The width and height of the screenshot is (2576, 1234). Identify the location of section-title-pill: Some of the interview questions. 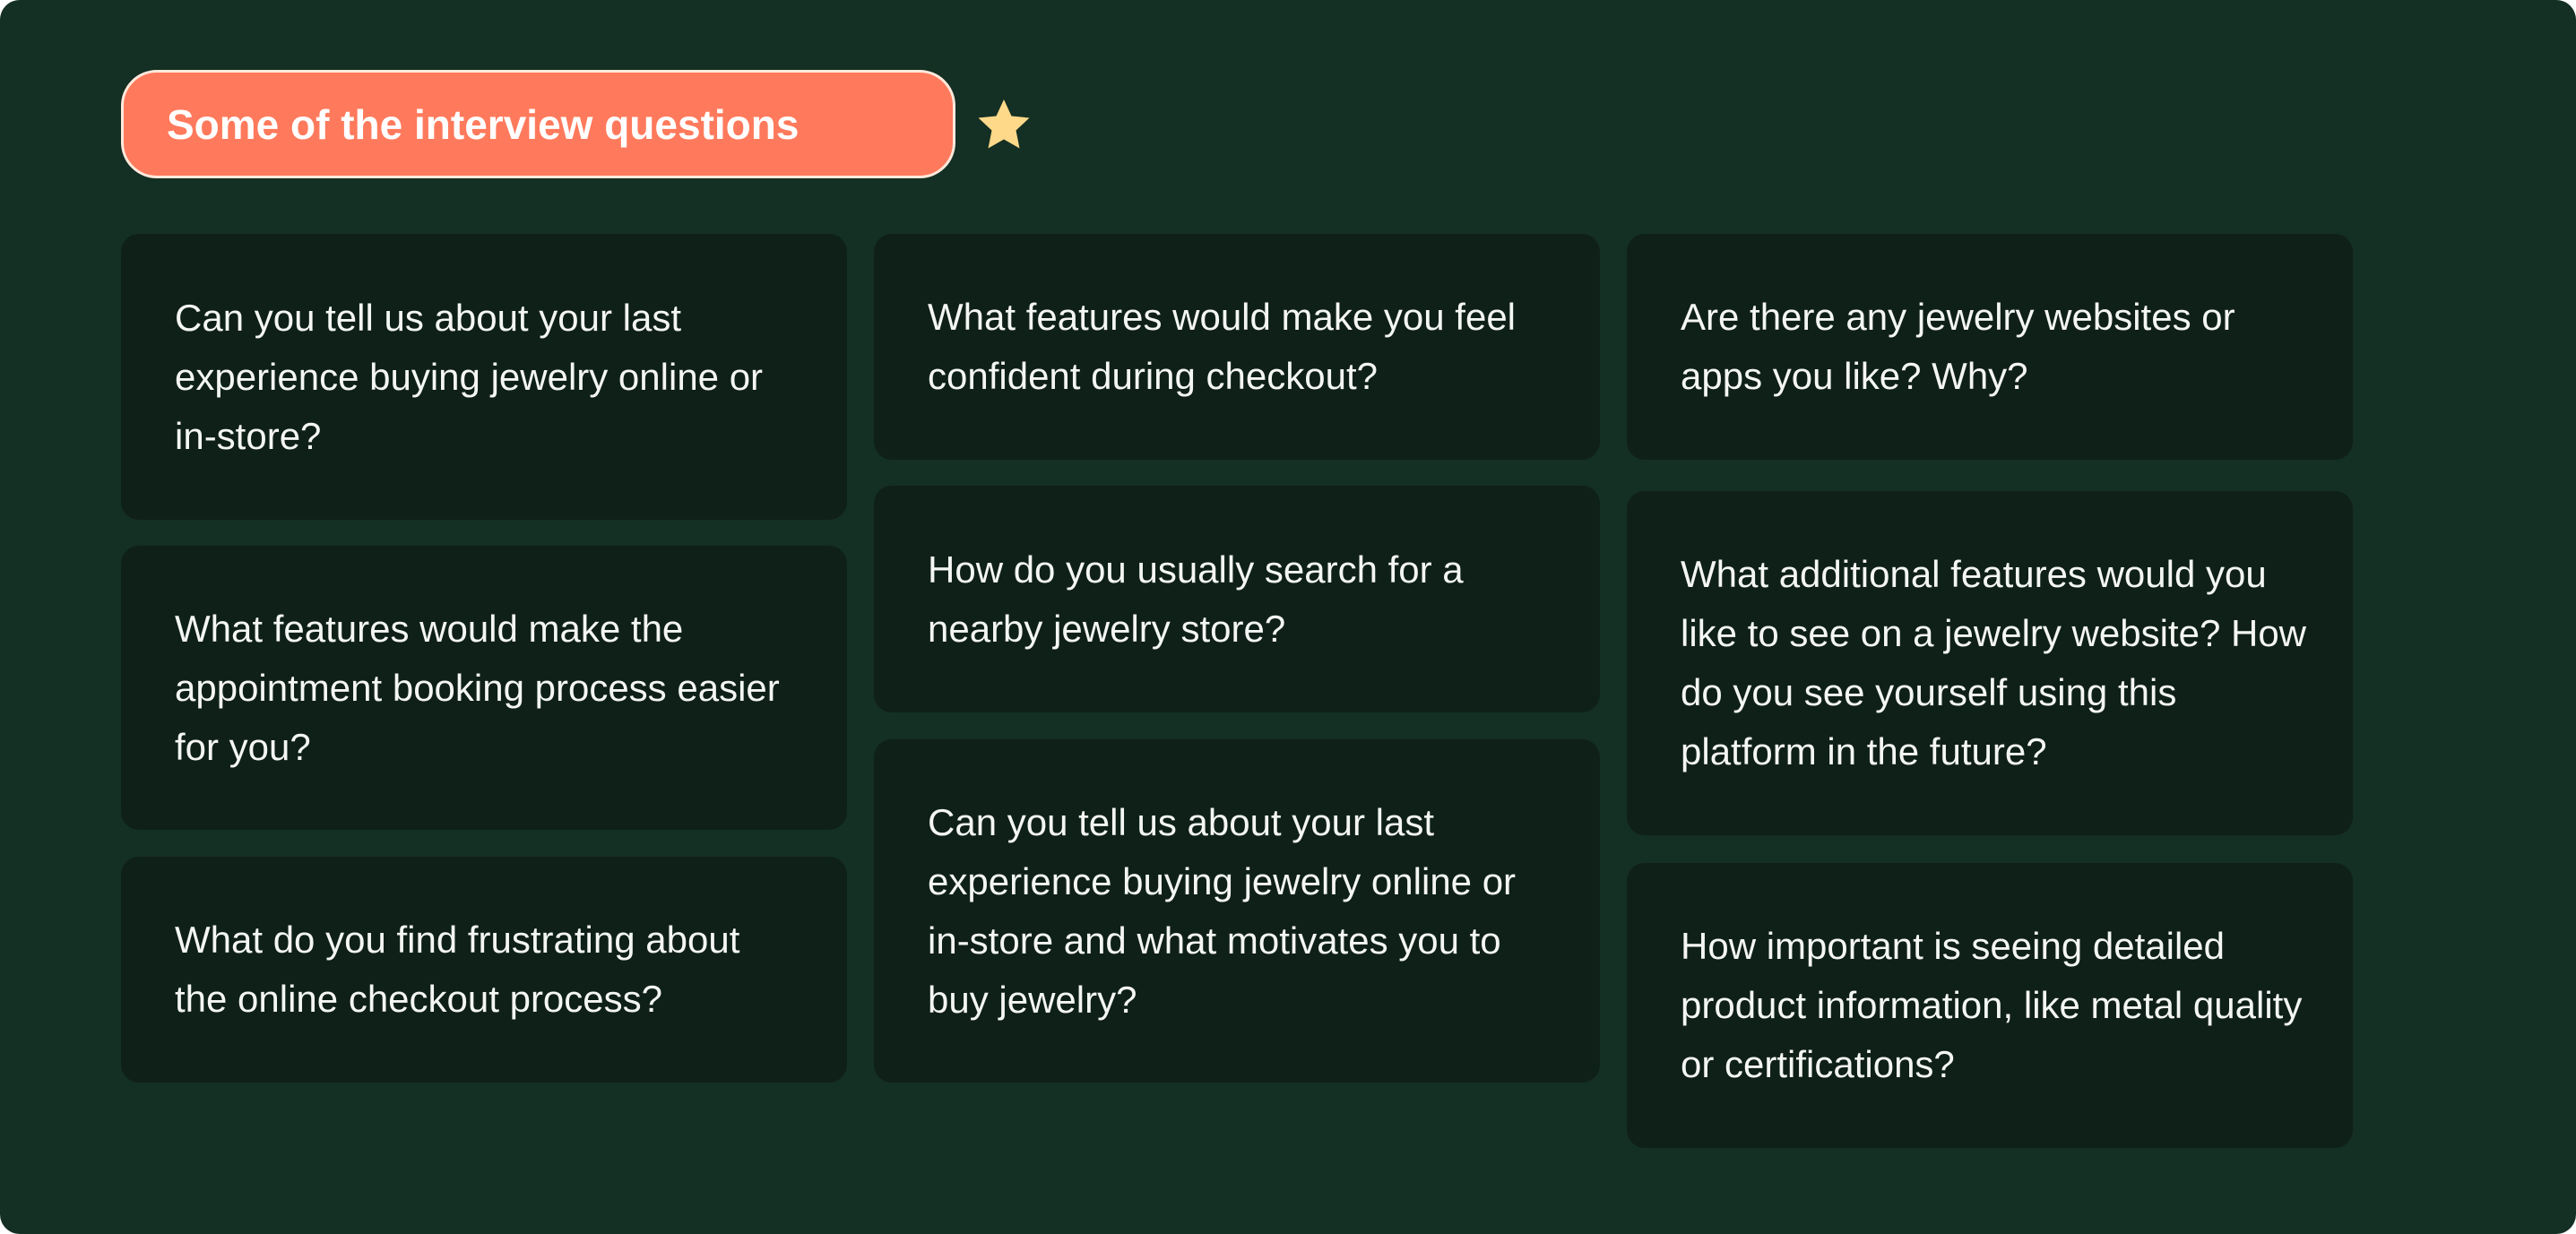
(575, 124).